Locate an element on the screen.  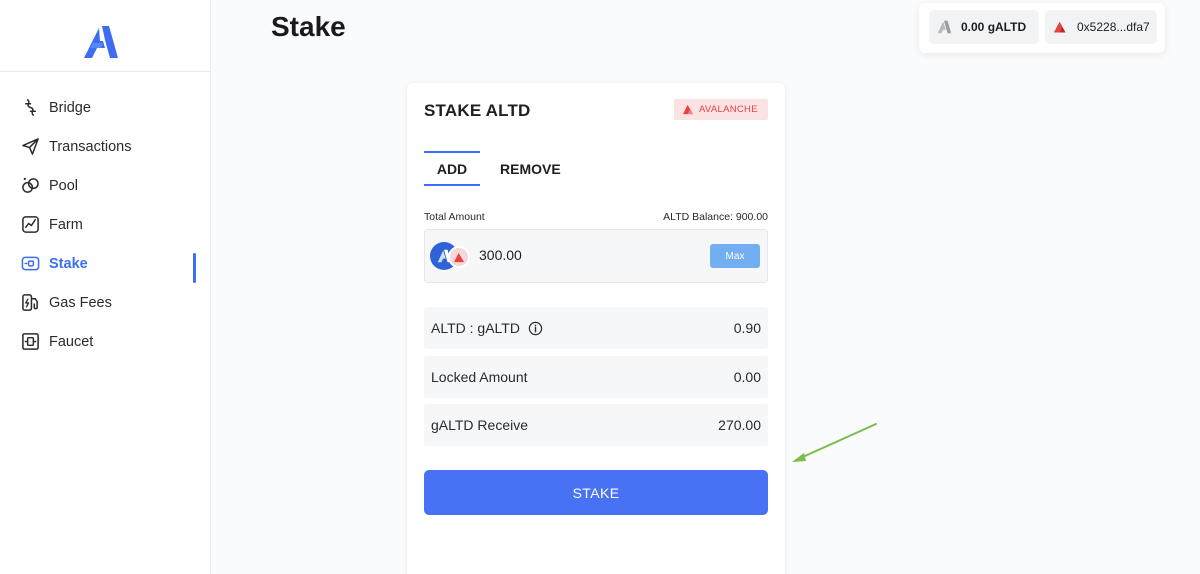
galtd-balance-text: 0.00 gALTD is located at coordinates (994, 27).